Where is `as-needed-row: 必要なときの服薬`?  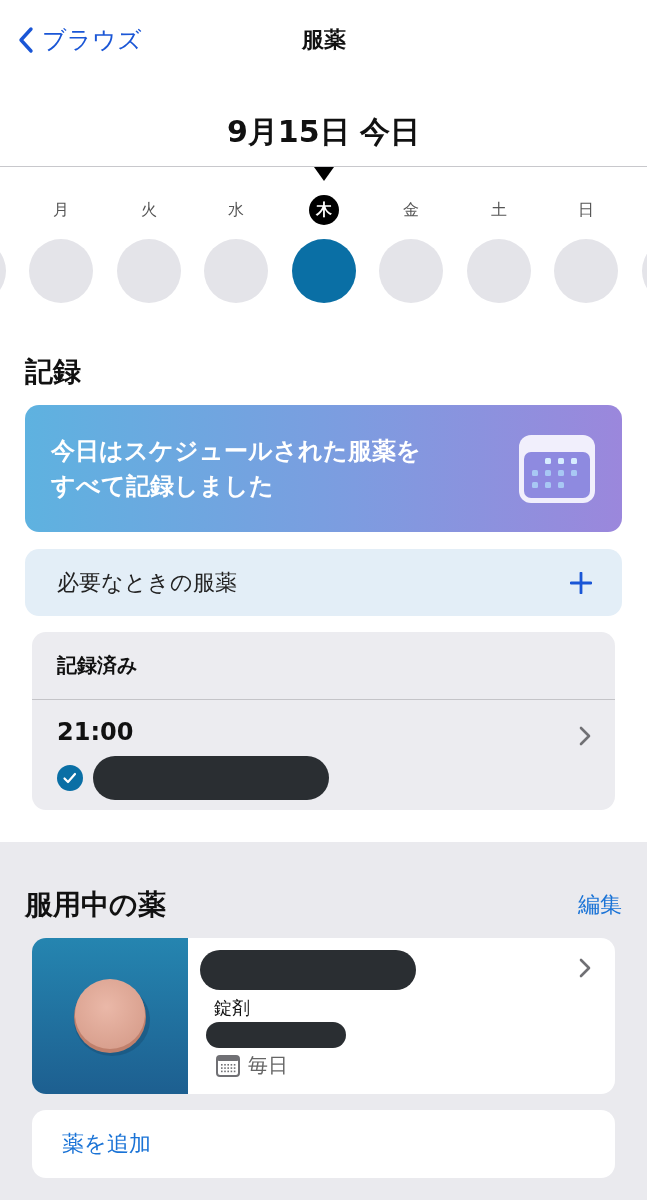
as-needed-row: 必要なときの服薬 is located at coordinates (323, 582).